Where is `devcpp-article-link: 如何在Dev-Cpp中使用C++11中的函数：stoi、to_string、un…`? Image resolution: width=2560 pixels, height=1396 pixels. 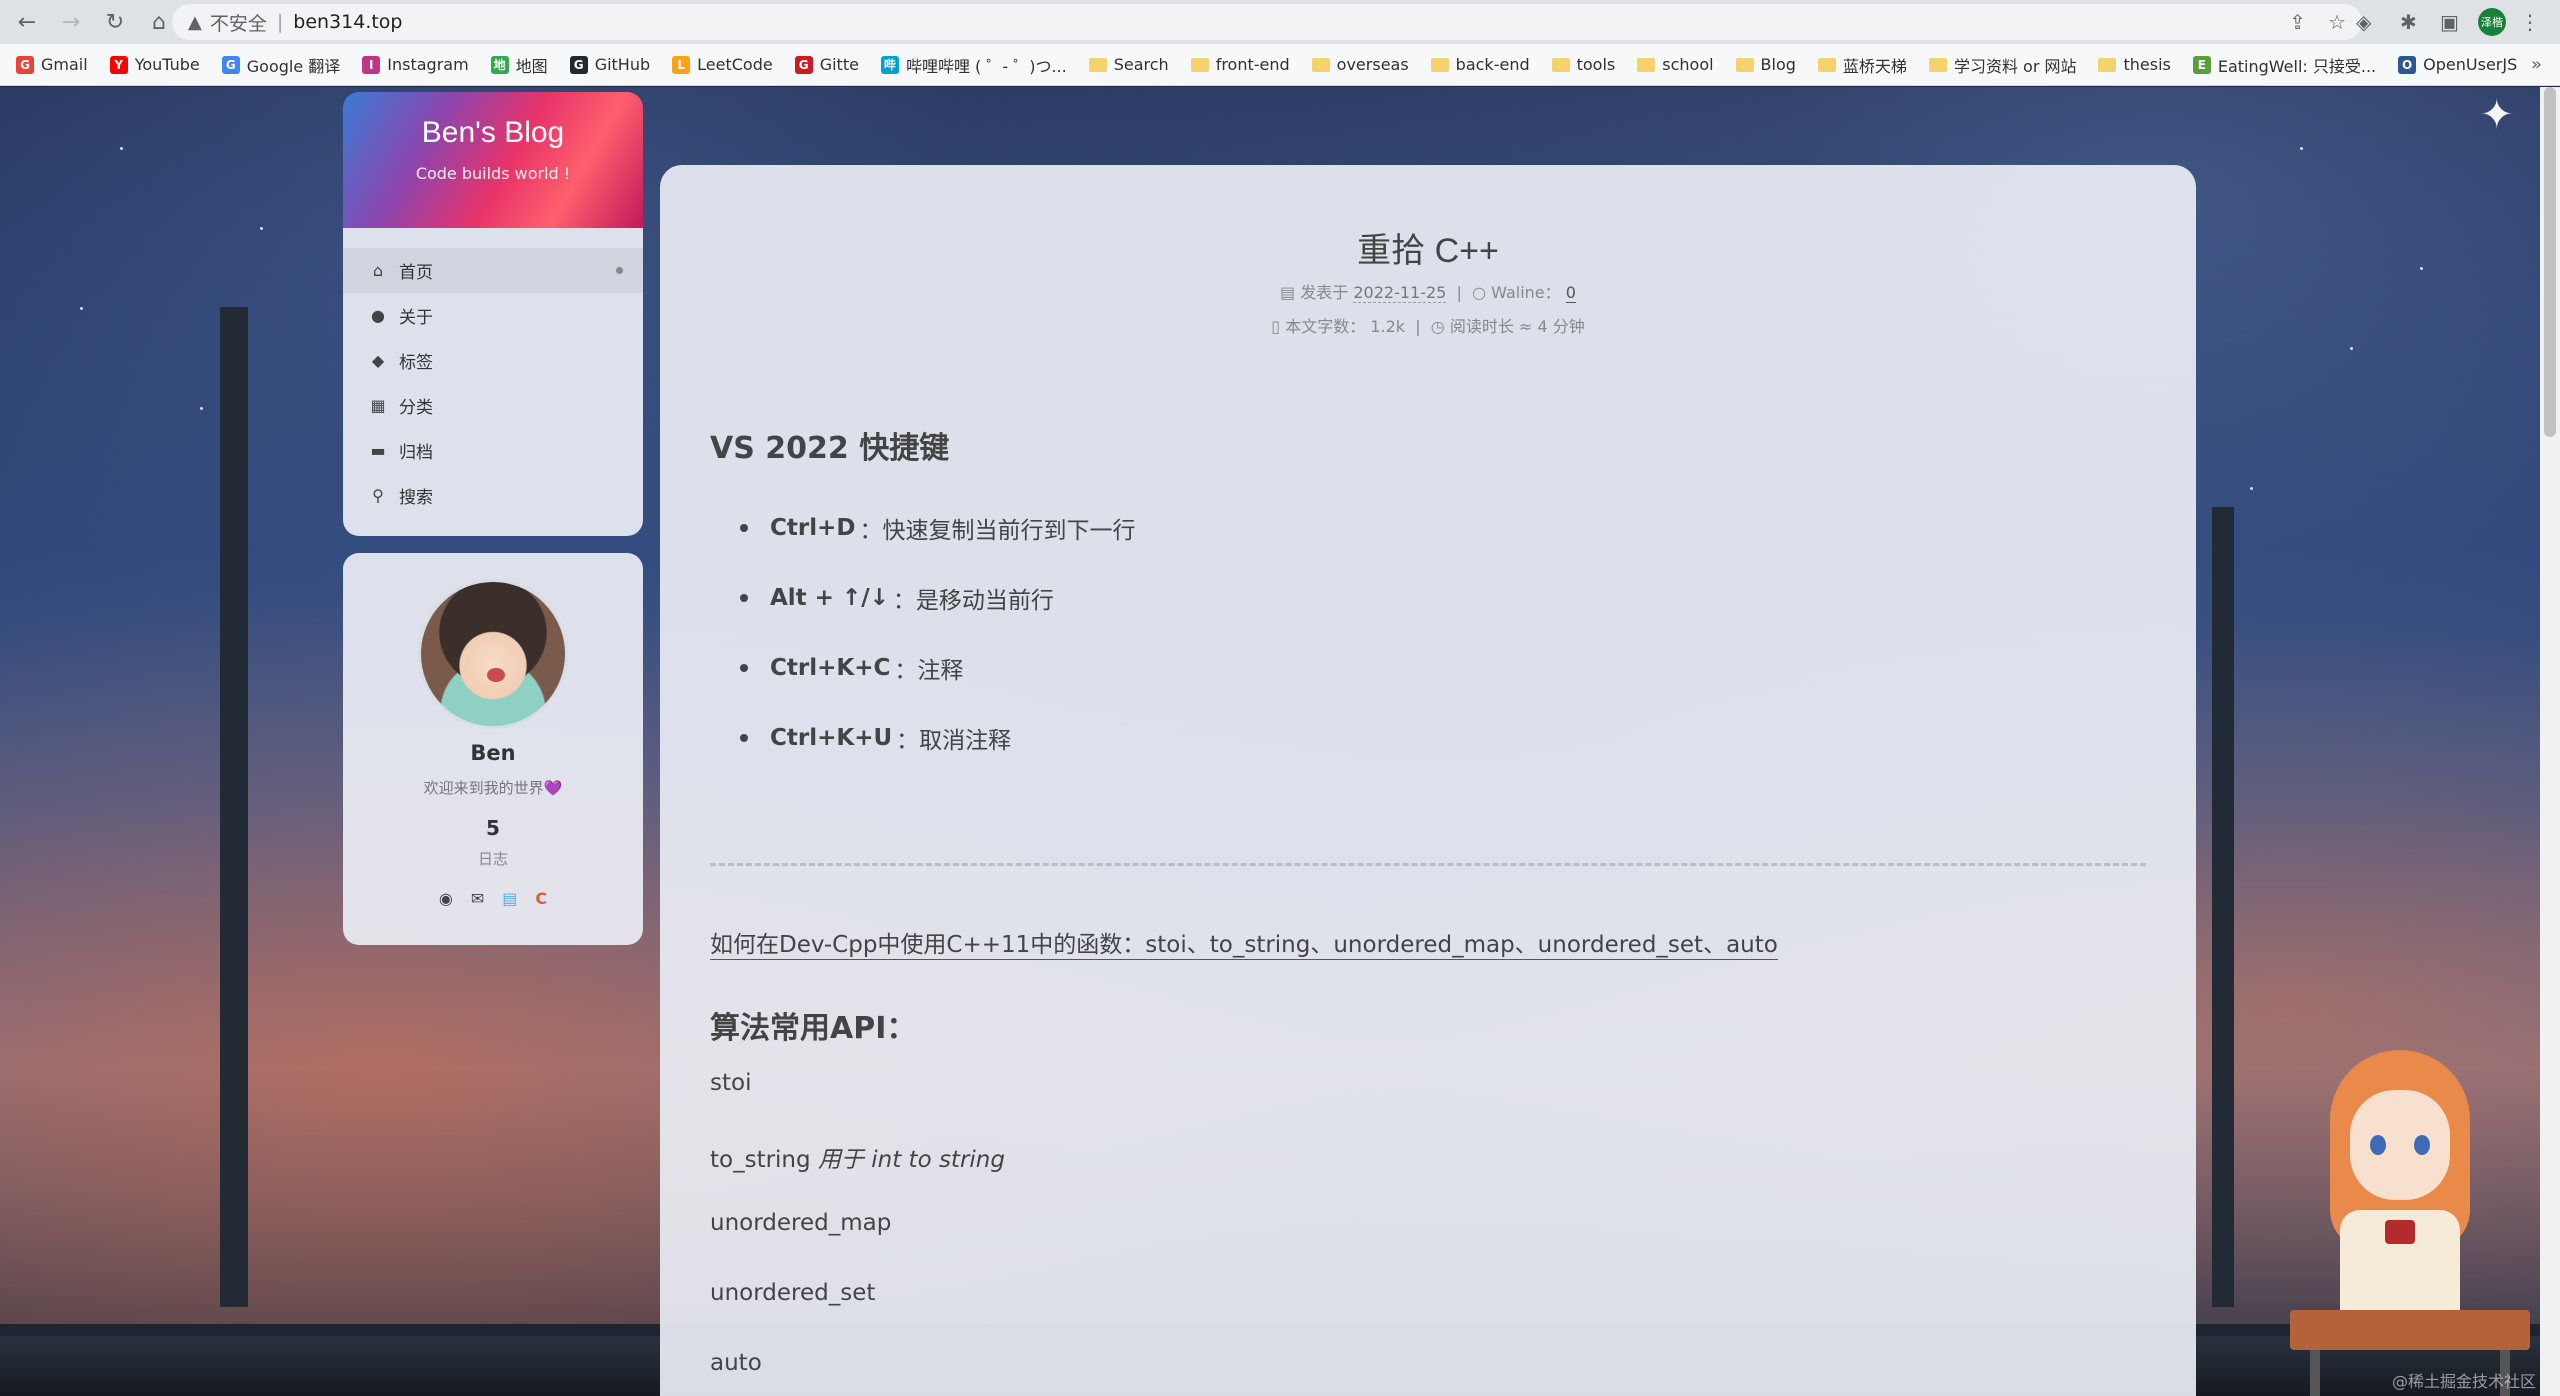 devcpp-article-link: 如何在Dev-Cpp中使用C++11中的函数：stoi、to_string、un… is located at coordinates (1244, 942).